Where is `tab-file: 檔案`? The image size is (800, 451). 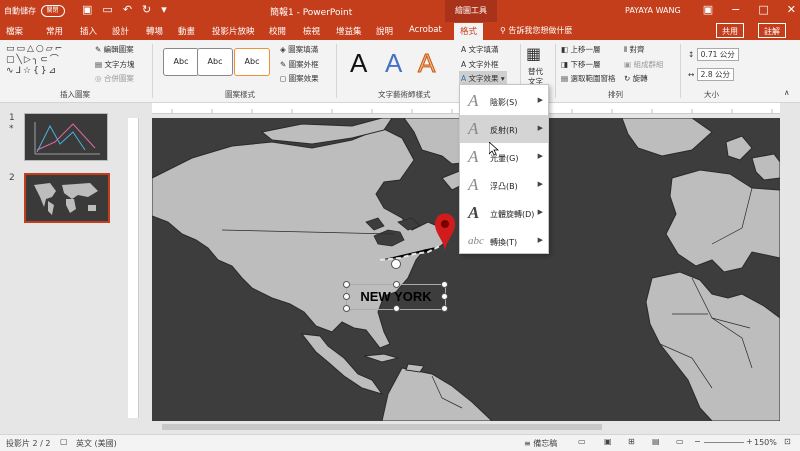 tab-file: 檔案 is located at coordinates (14, 31).